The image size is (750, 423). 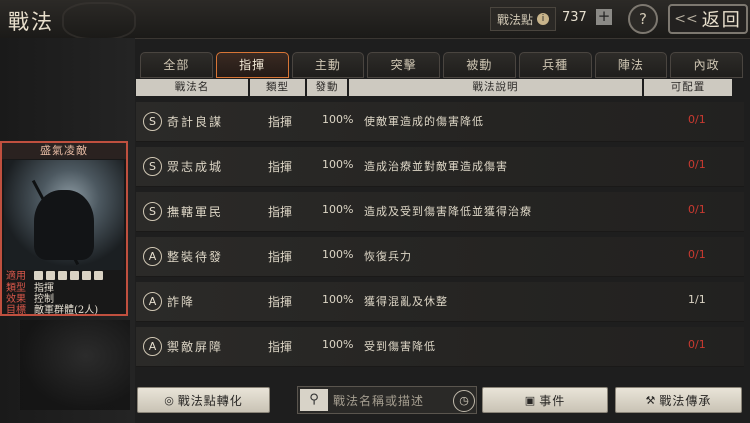 I want to click on header-configurable: 可配置, so click(x=688, y=87).